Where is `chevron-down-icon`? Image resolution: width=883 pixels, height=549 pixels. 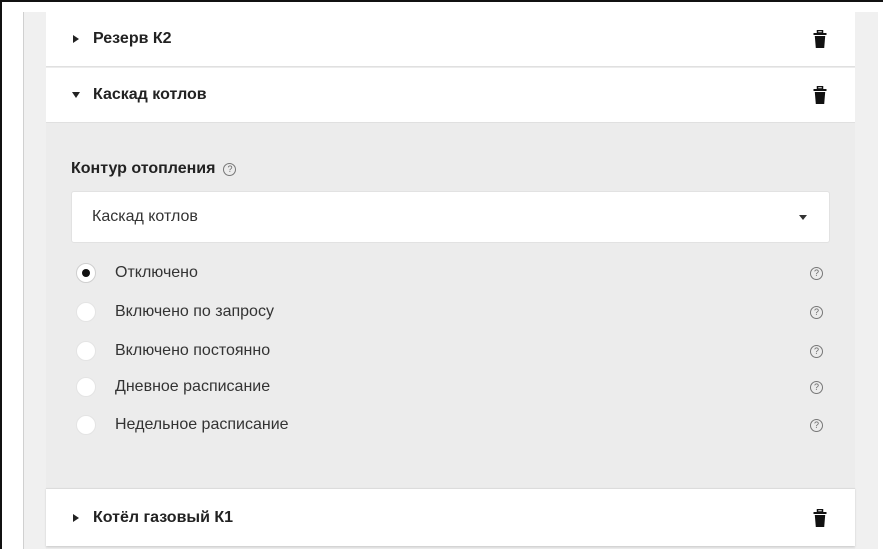 chevron-down-icon is located at coordinates (803, 217).